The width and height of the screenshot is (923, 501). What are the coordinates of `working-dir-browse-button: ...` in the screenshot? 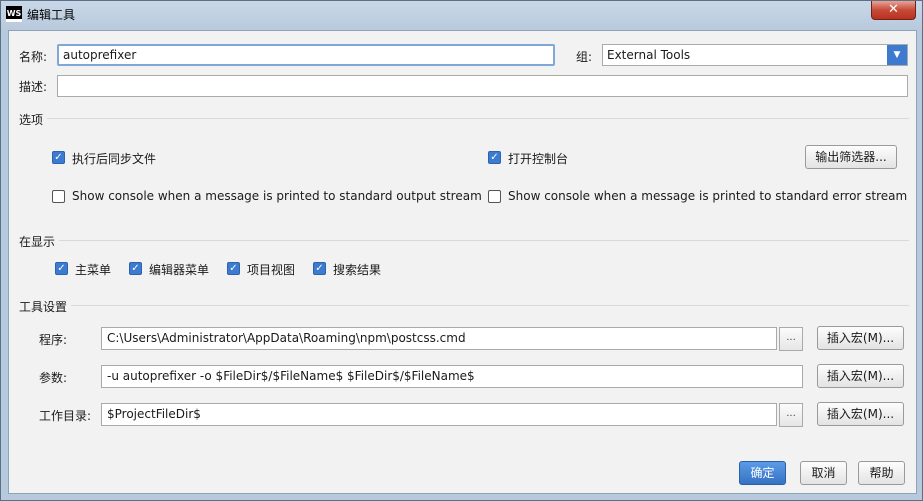 It's located at (791, 415).